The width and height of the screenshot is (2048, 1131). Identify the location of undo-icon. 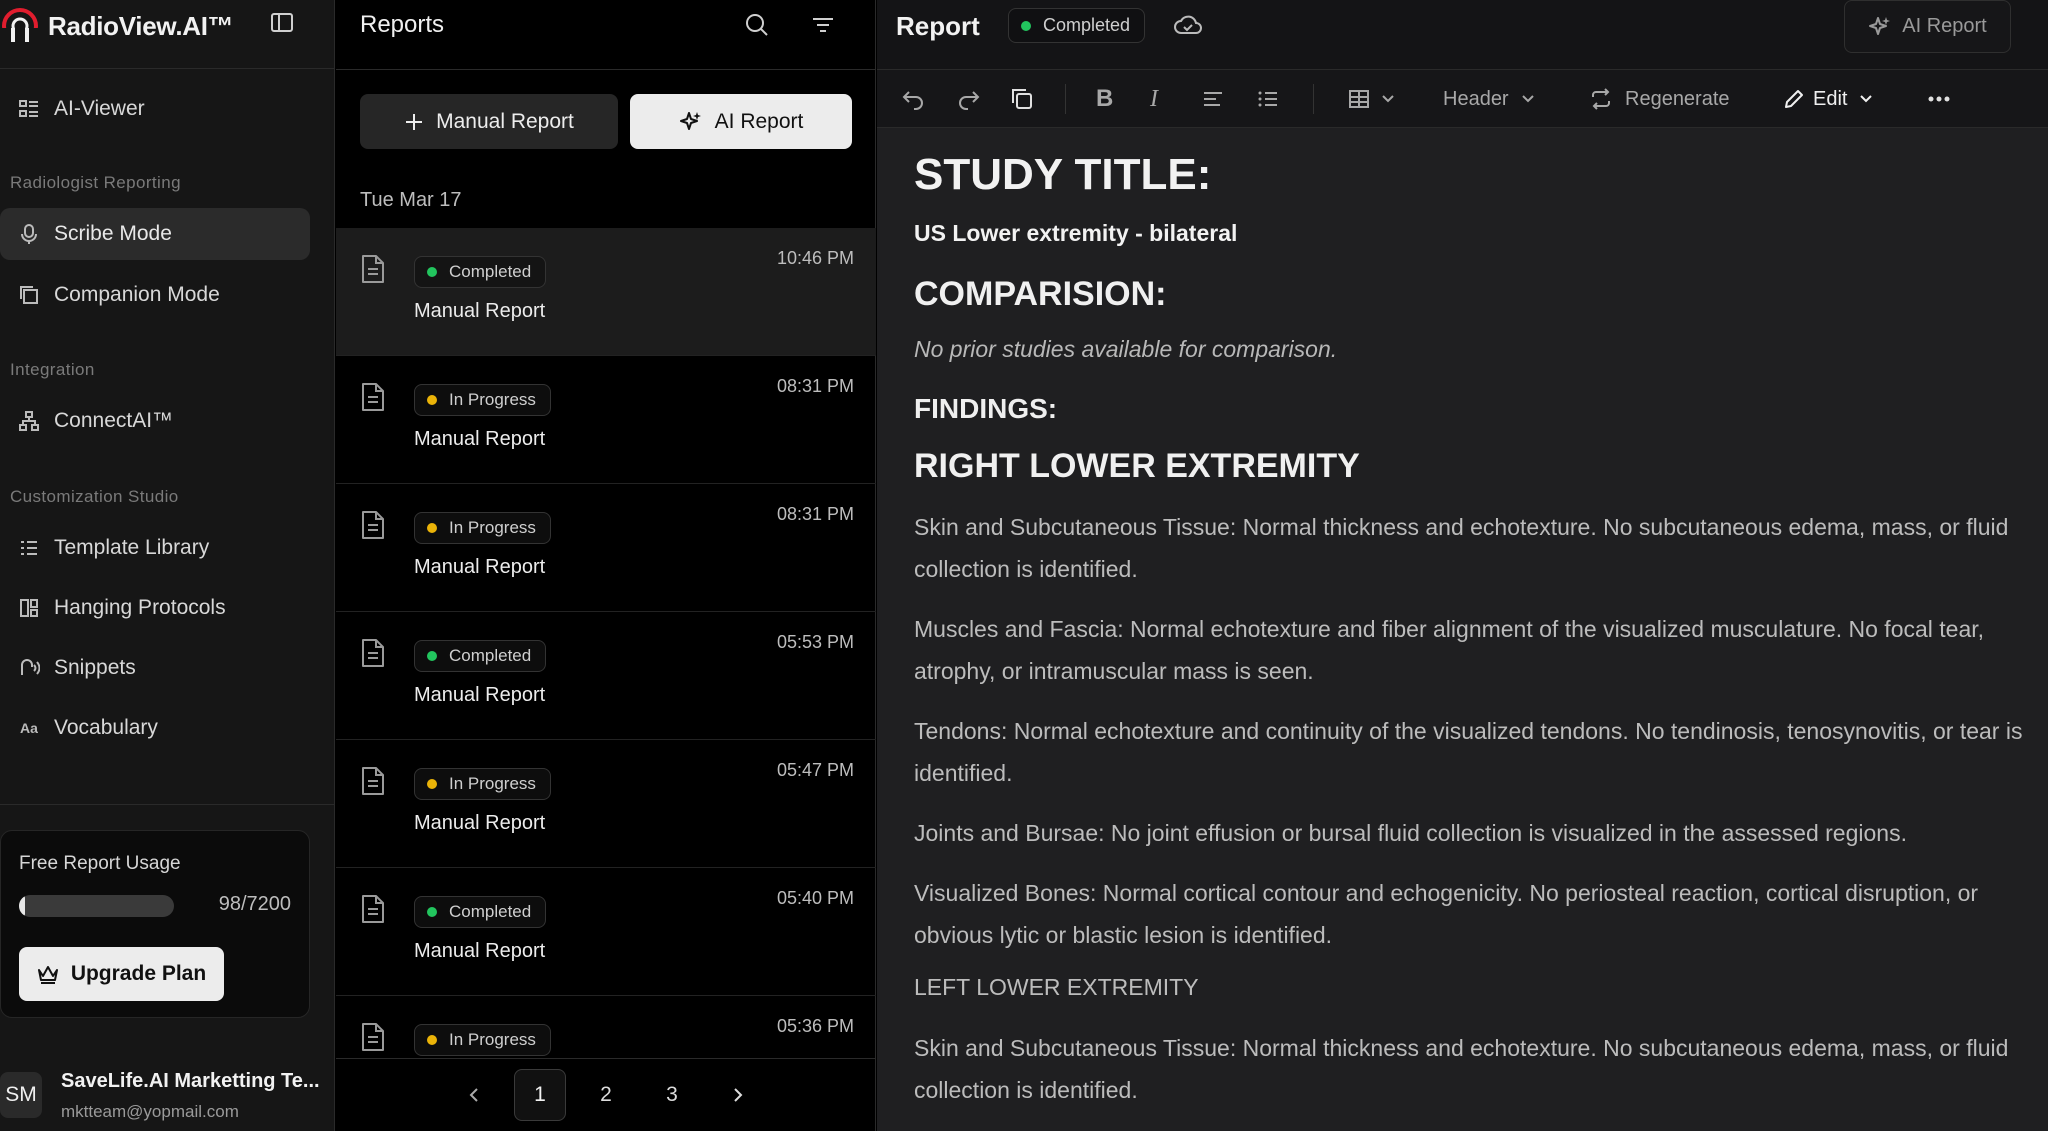
(914, 99).